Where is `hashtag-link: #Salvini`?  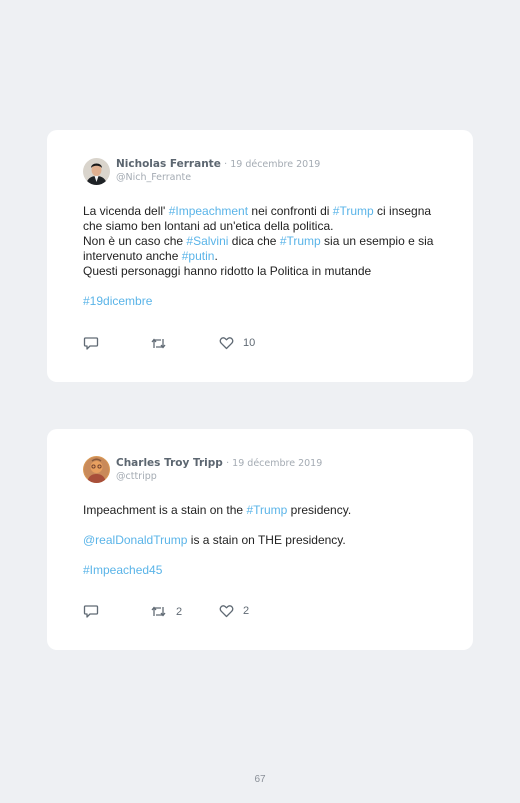
hashtag-link: #Salvini is located at coordinates (207, 241).